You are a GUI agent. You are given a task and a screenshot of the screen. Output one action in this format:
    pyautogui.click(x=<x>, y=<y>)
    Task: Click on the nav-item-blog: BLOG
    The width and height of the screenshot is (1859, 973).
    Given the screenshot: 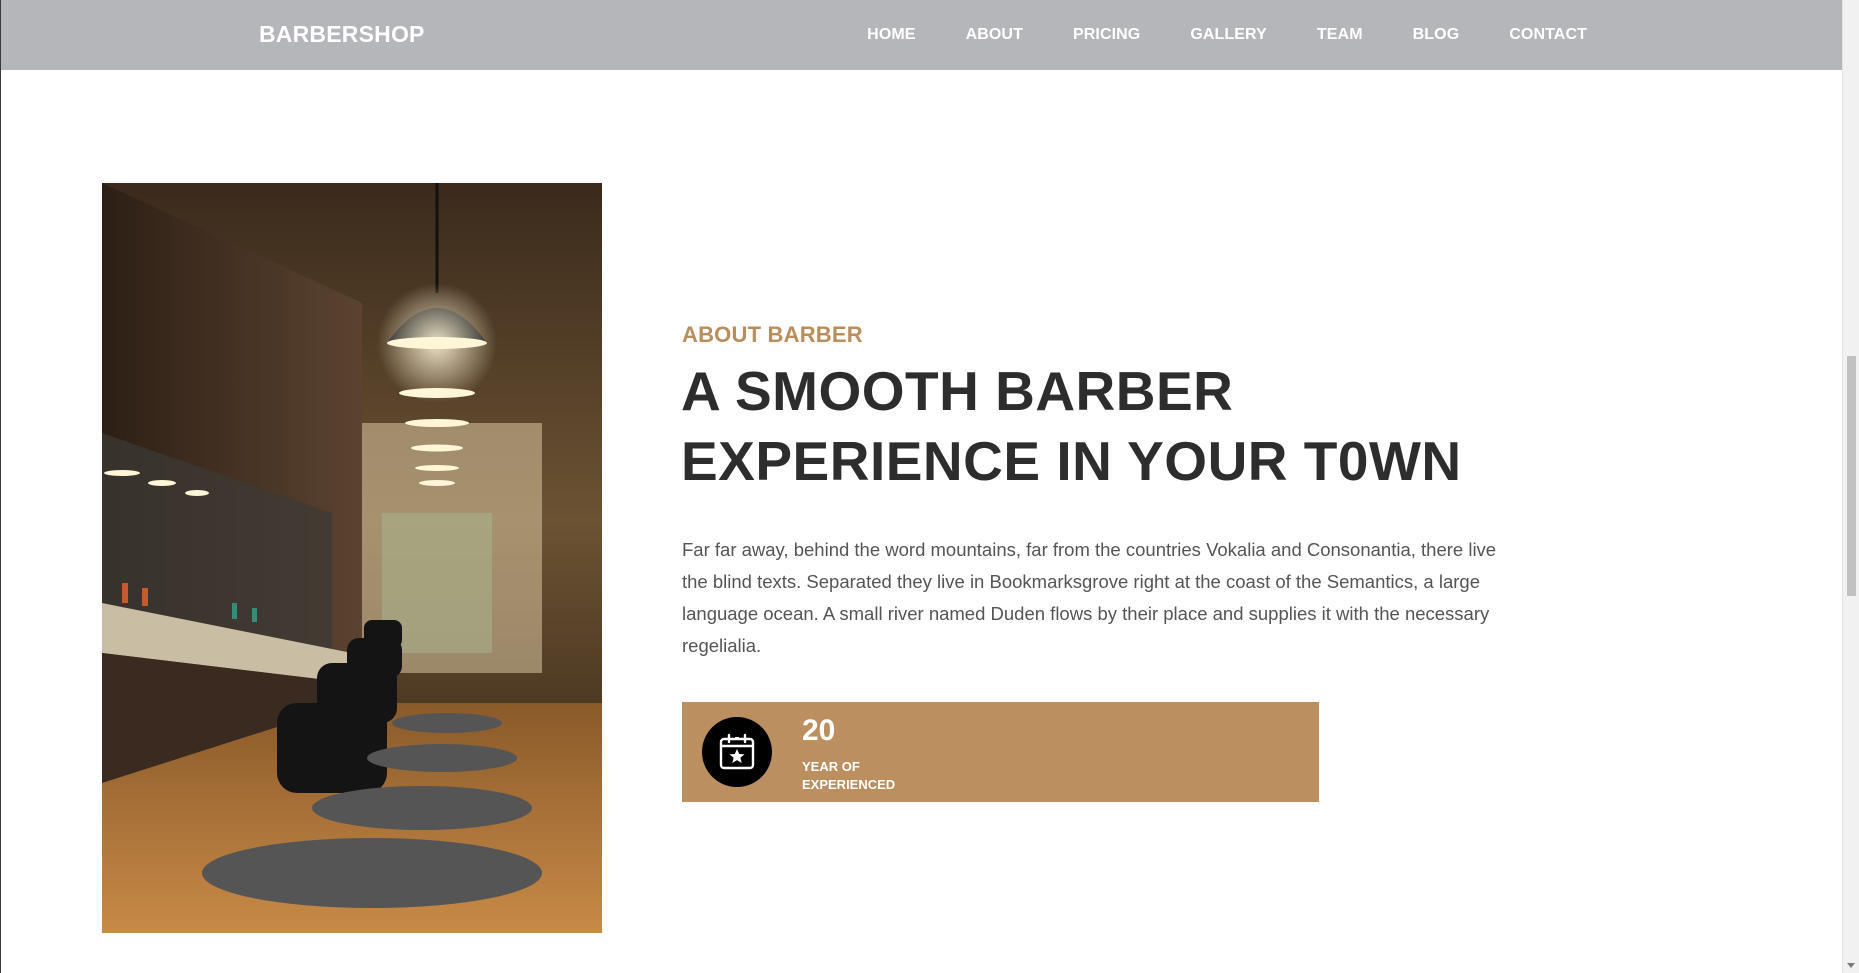 What is the action you would take?
    pyautogui.click(x=1436, y=35)
    